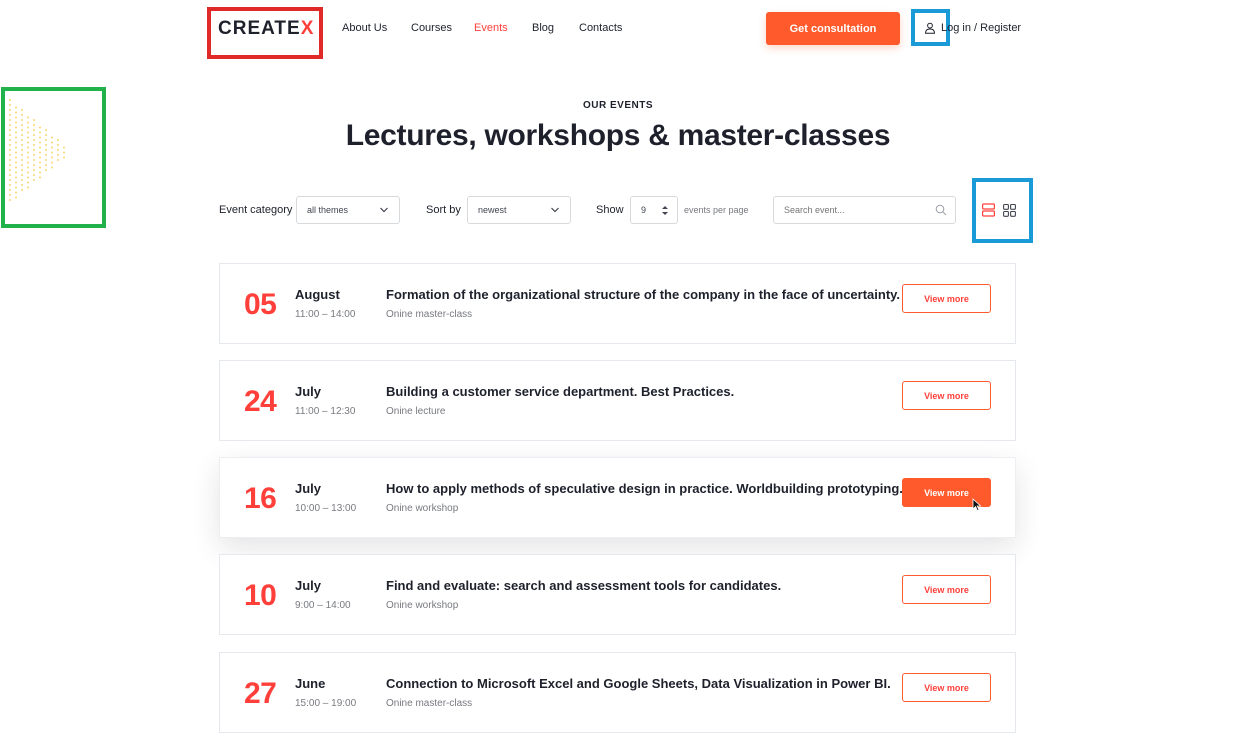 This screenshot has height=742, width=1236. What do you see at coordinates (543, 28) in the screenshot?
I see `nav-item-blog: Blog` at bounding box center [543, 28].